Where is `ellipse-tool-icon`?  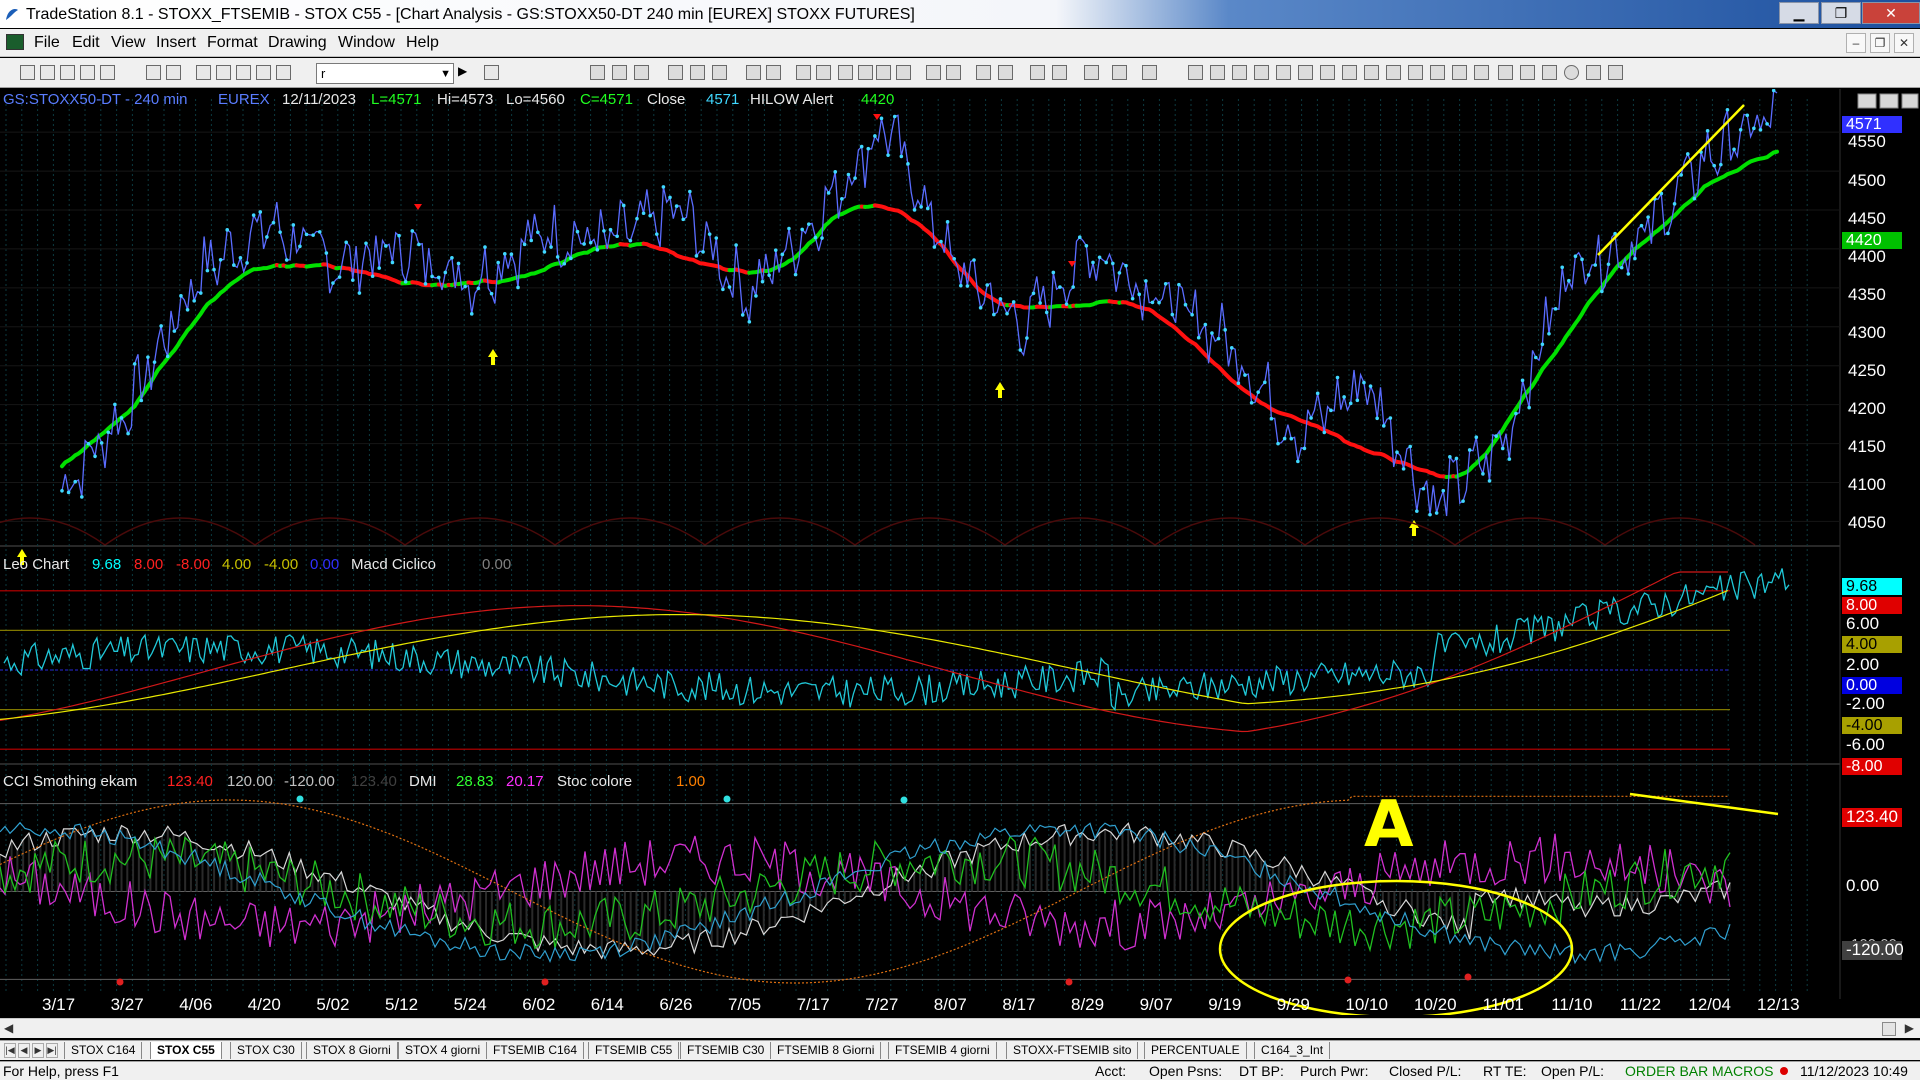
ellipse-tool-icon is located at coordinates (1571, 72).